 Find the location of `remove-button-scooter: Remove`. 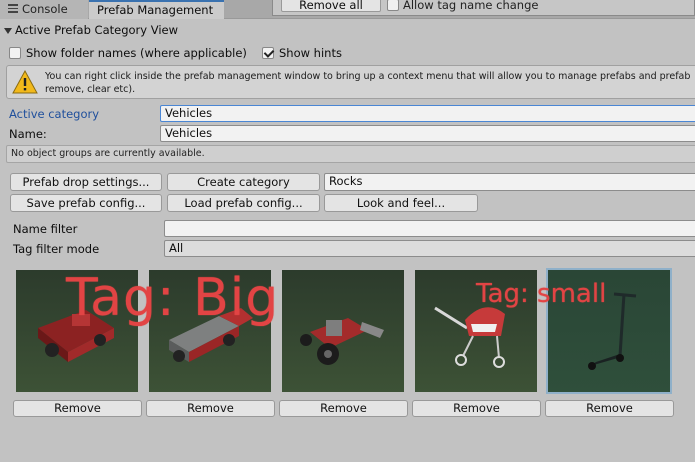

remove-button-scooter: Remove is located at coordinates (609, 408).